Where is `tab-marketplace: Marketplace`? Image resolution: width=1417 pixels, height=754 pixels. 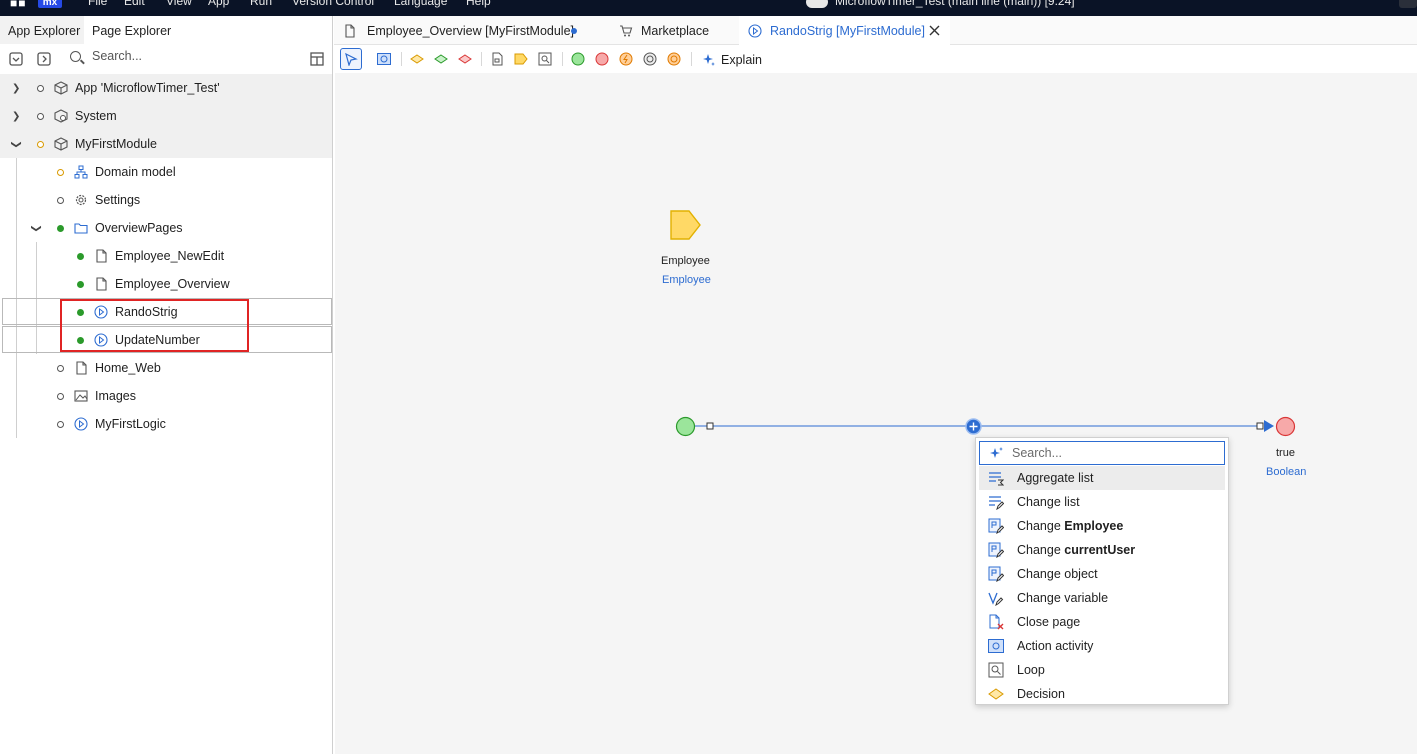
tab-marketplace: Marketplace is located at coordinates (673, 30).